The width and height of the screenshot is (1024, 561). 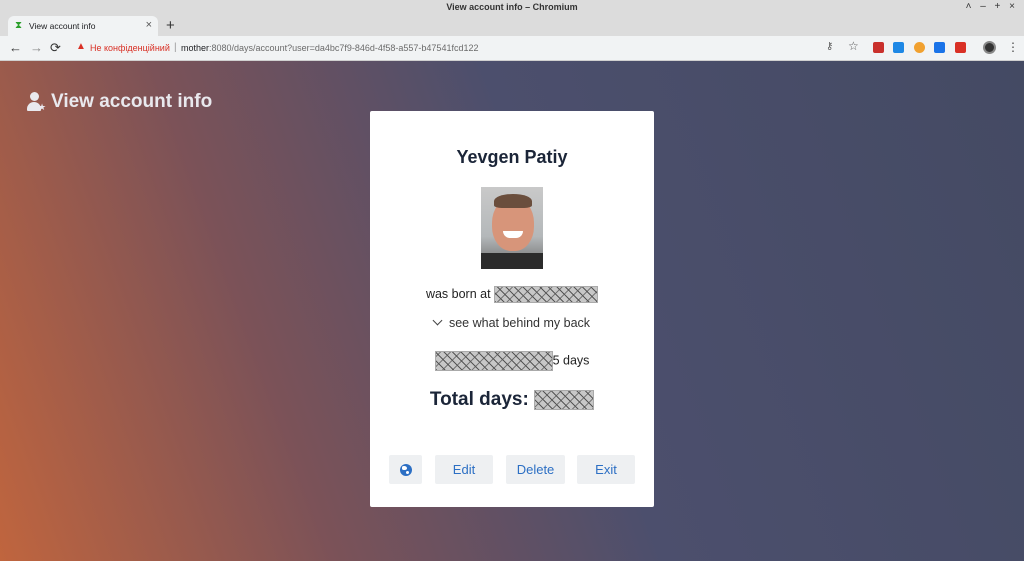 I want to click on reload-button: ⟳, so click(x=55, y=48).